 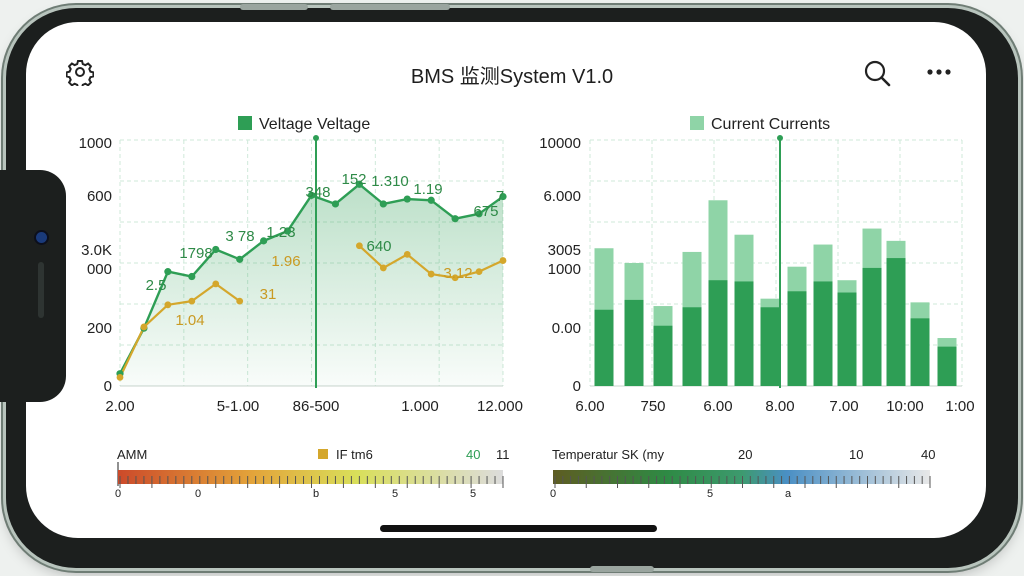 I want to click on home-indicator, so click(x=518, y=528).